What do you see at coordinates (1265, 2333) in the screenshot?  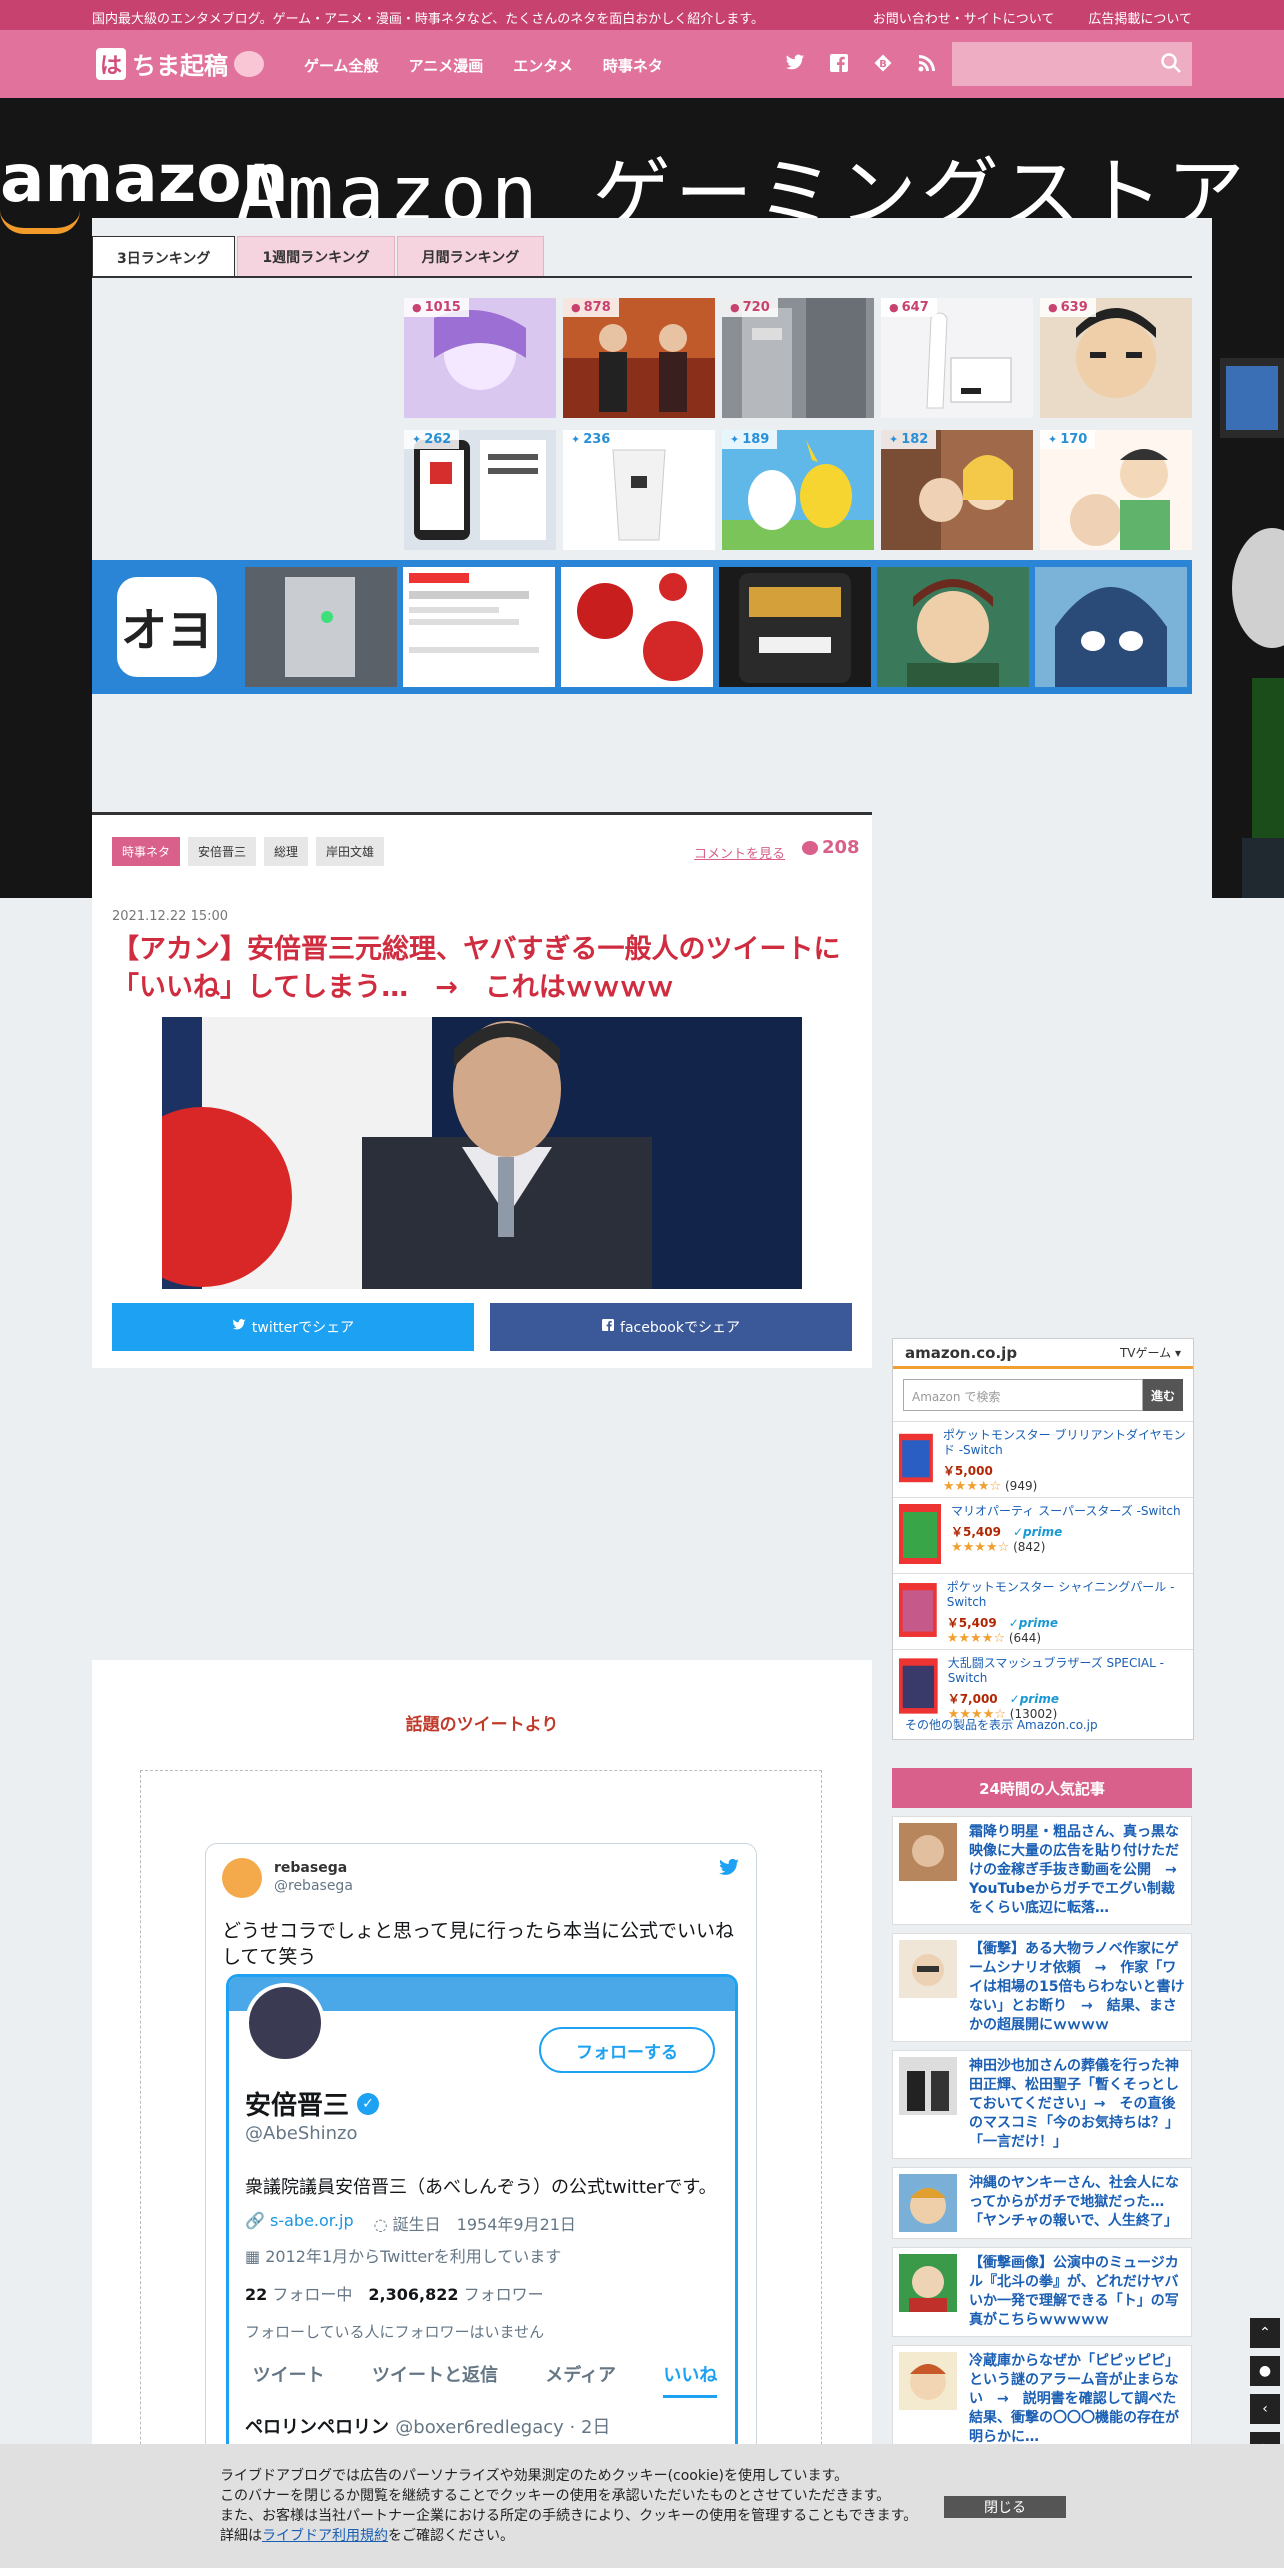 I see `scroll-top-icon: ⌃` at bounding box center [1265, 2333].